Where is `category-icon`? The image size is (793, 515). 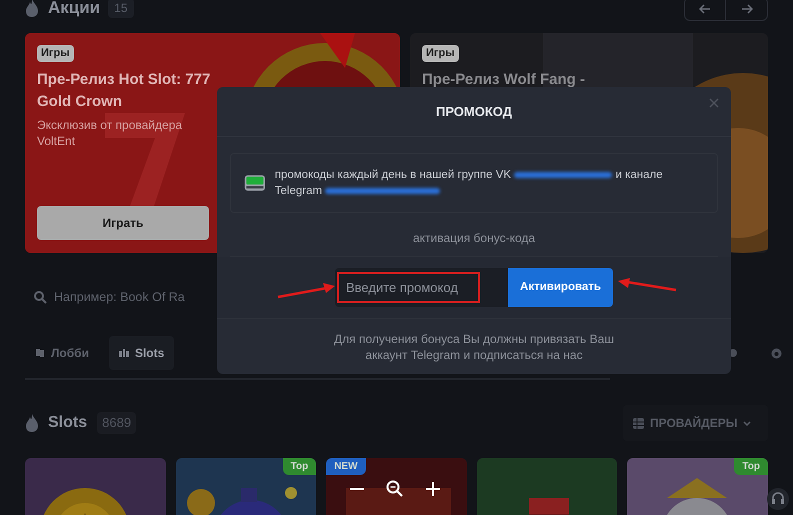 category-icon is located at coordinates (776, 353).